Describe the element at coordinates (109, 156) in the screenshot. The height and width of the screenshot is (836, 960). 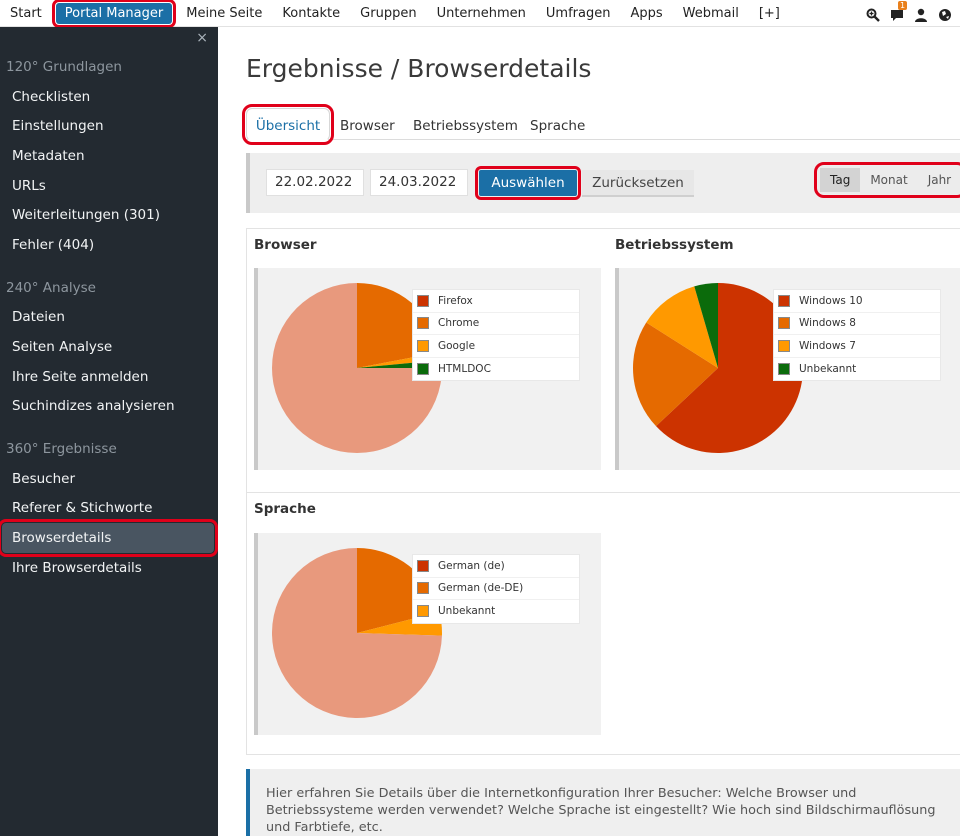
I see `sidebar-item-metadaten: Metadaten` at that location.